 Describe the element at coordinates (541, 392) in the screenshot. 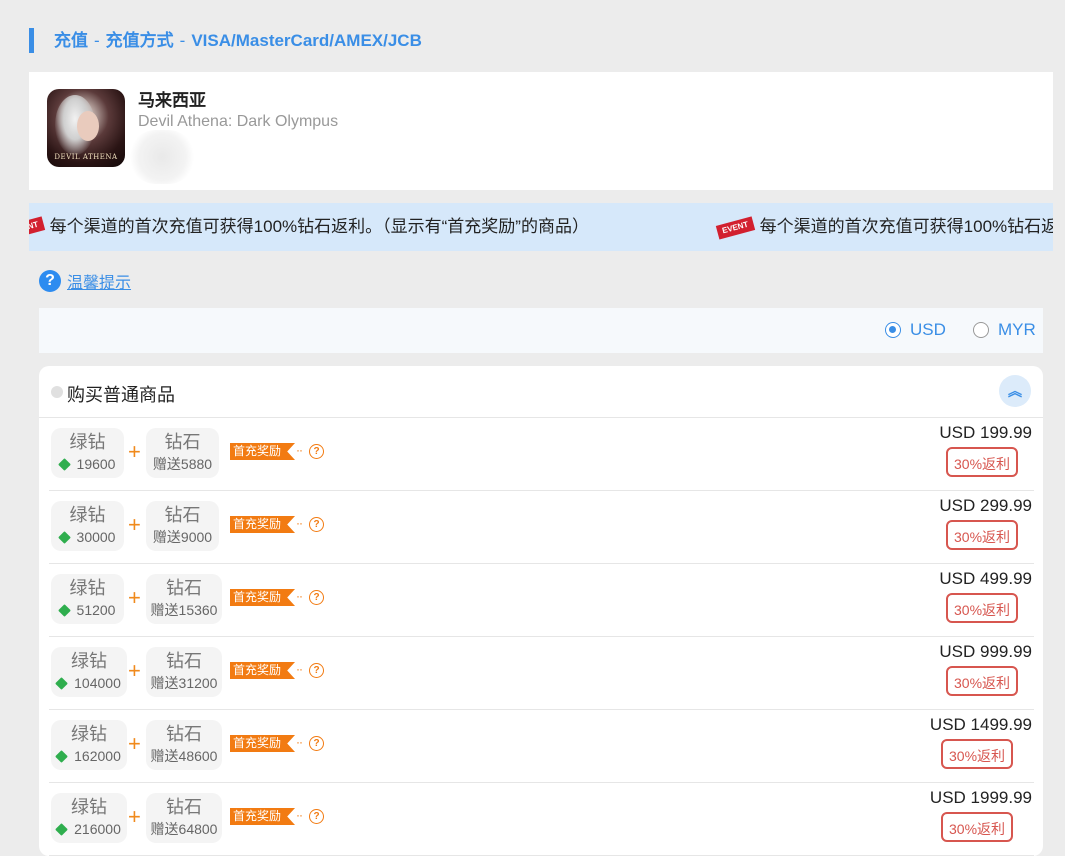

I see `panel-header: 购买普通商品 ︽` at that location.